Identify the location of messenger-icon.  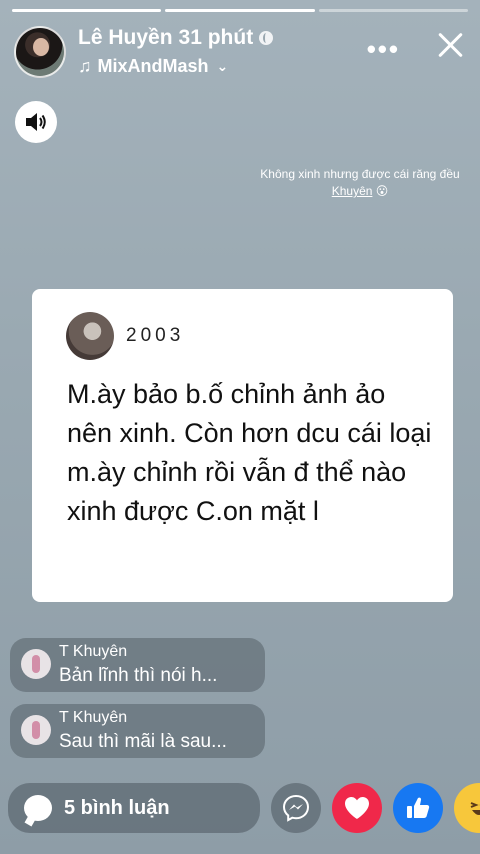
(296, 808).